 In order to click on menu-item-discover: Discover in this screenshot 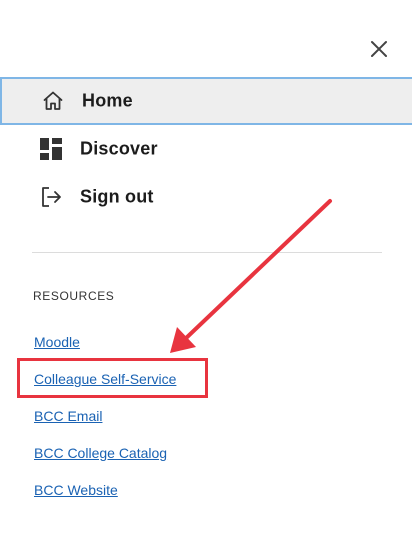, I will do `click(206, 149)`.